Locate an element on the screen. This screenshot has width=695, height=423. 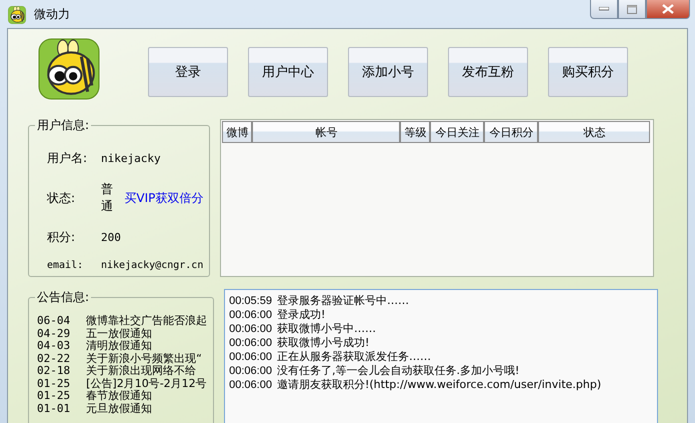
toolbar-button: 登录 is located at coordinates (188, 72).